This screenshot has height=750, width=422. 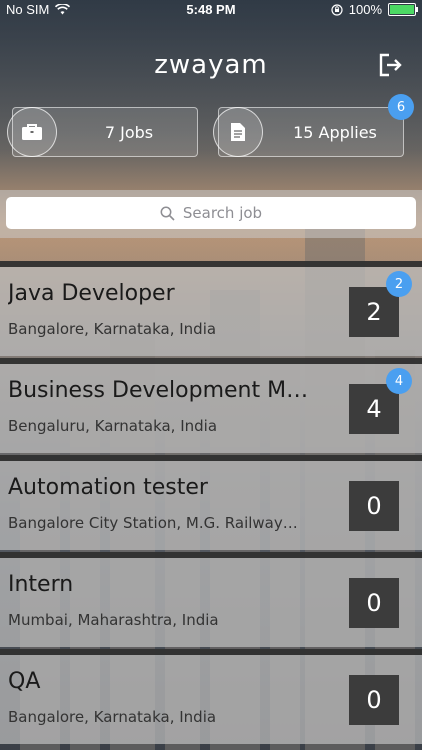 What do you see at coordinates (399, 381) in the screenshot?
I see `job-new-badge: 4` at bounding box center [399, 381].